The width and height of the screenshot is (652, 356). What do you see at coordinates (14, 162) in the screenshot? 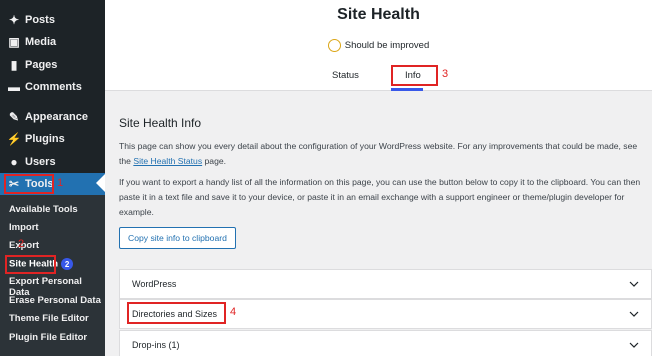
I see `users-icon: ●` at bounding box center [14, 162].